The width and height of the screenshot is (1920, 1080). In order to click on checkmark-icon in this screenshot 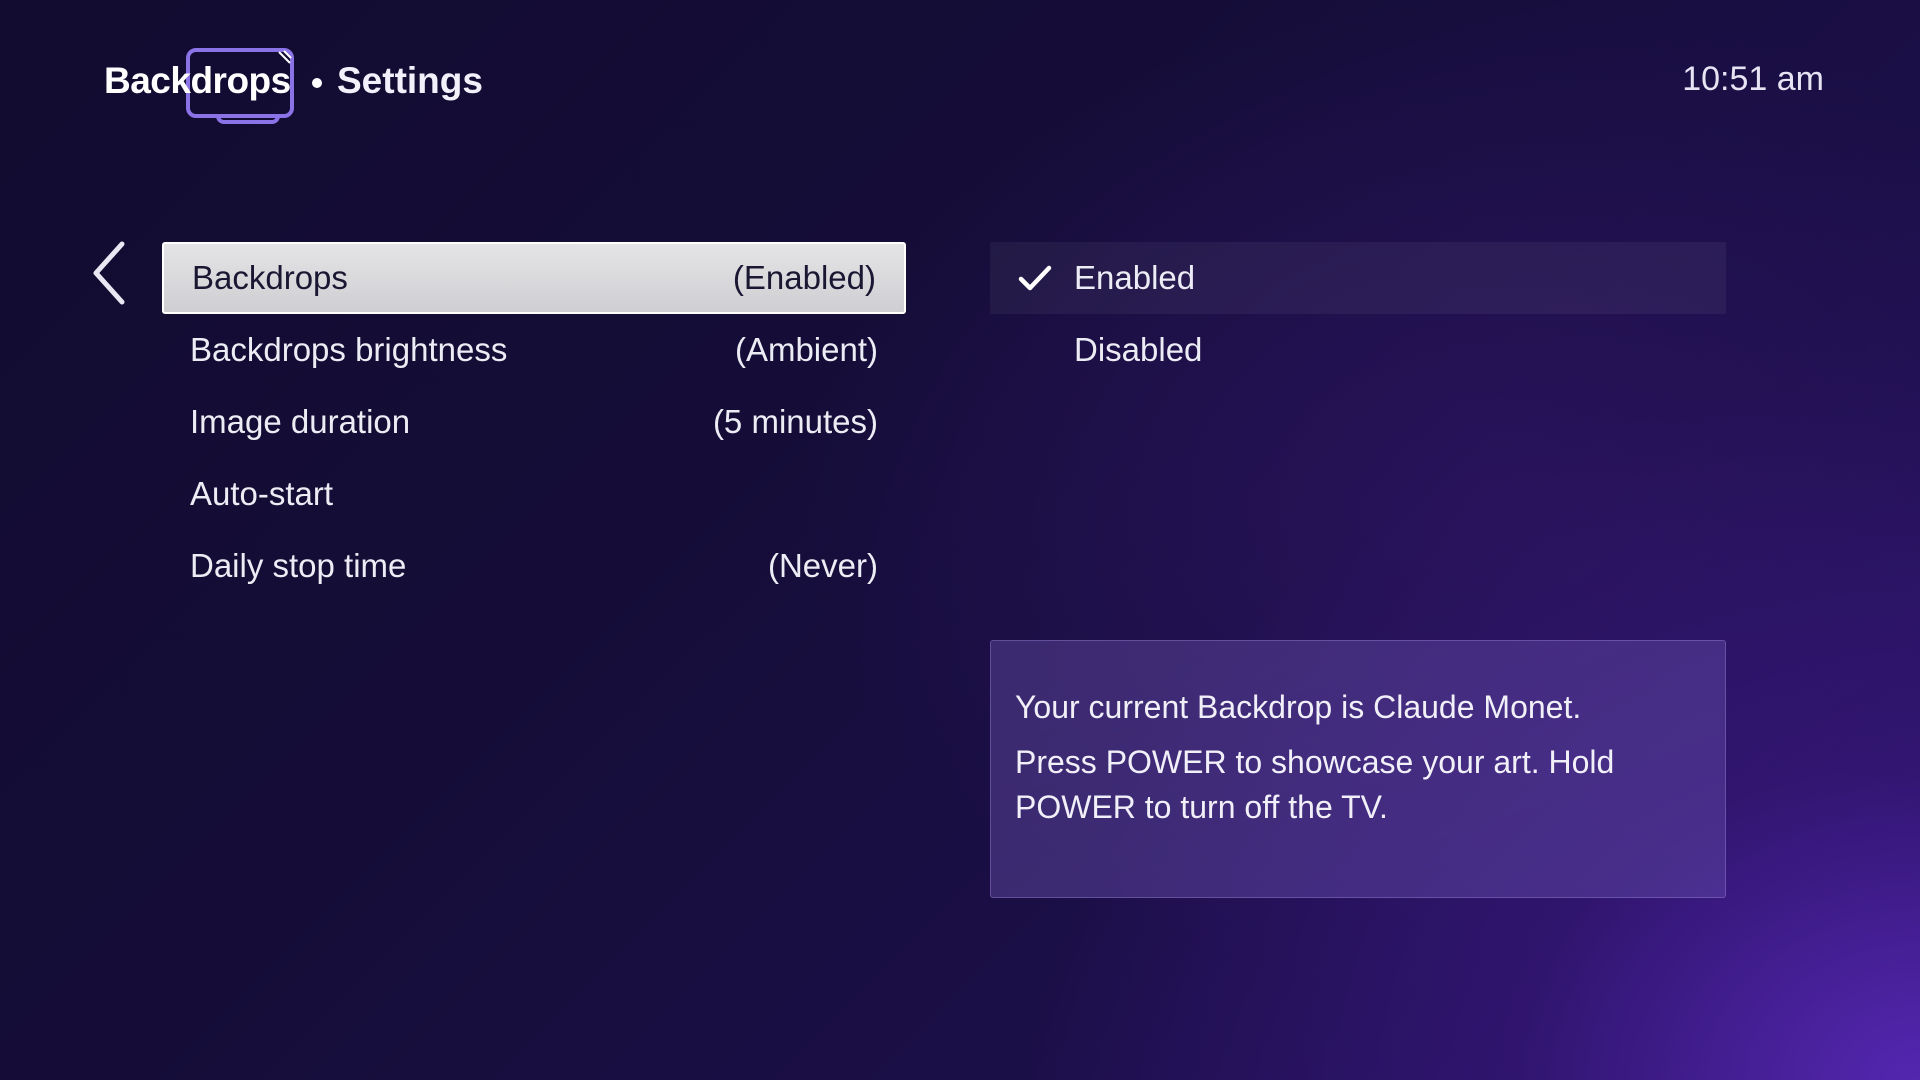, I will do `click(1035, 278)`.